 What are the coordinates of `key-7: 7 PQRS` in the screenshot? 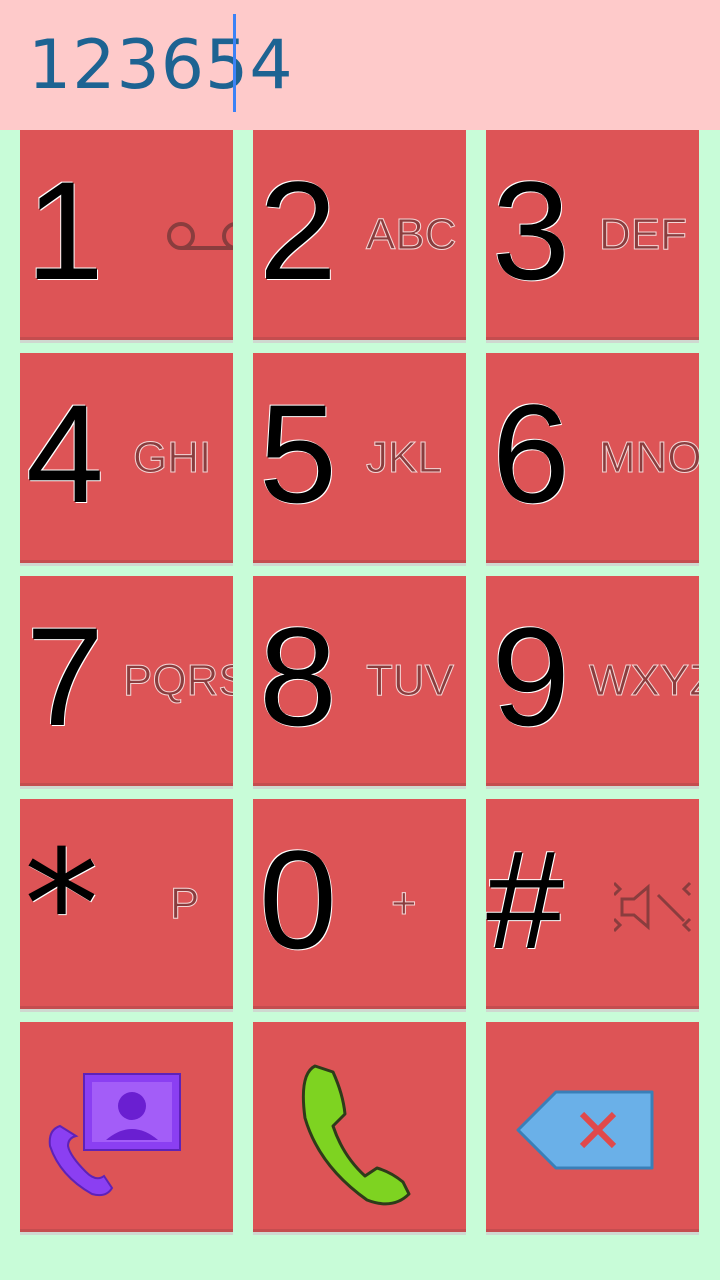 It's located at (126, 681).